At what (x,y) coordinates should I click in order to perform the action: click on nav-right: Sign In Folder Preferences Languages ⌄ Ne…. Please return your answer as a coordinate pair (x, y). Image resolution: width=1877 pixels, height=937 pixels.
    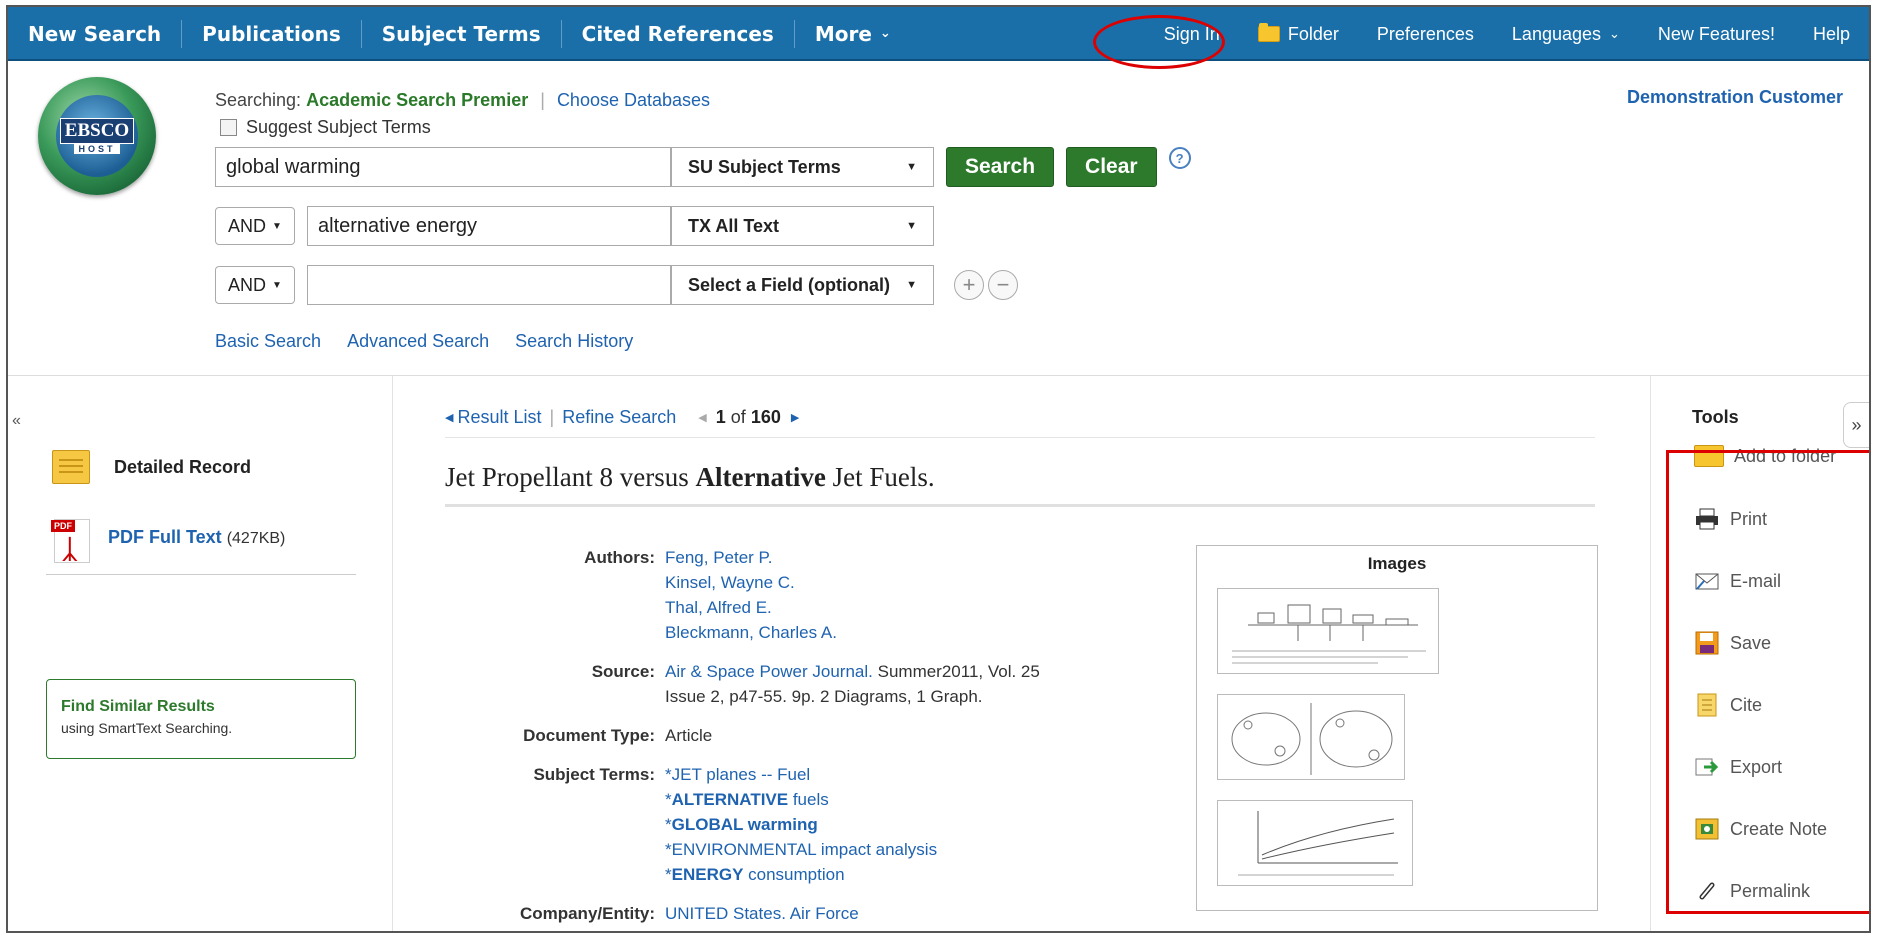
    Looking at the image, I should click on (1507, 34).